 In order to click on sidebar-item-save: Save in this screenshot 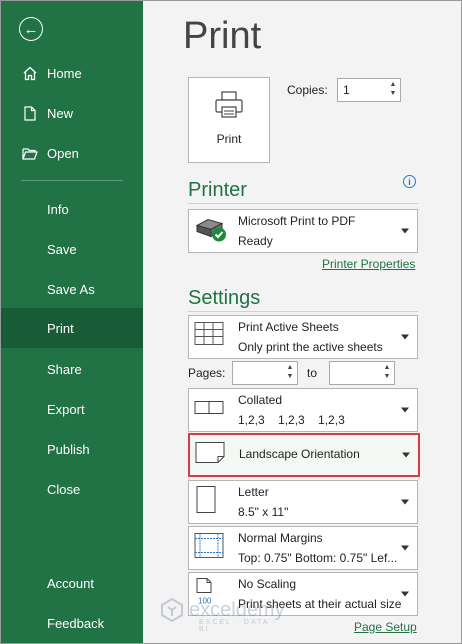, I will do `click(72, 249)`.